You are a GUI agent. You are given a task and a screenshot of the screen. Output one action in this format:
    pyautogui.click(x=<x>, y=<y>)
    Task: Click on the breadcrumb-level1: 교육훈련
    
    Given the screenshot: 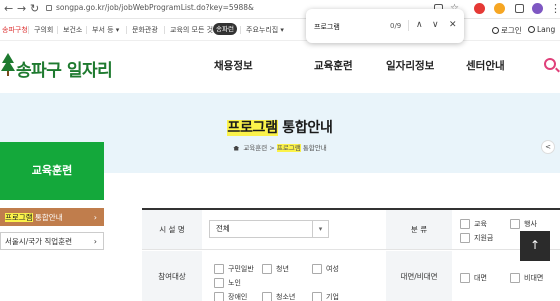 What is the action you would take?
    pyautogui.click(x=255, y=148)
    